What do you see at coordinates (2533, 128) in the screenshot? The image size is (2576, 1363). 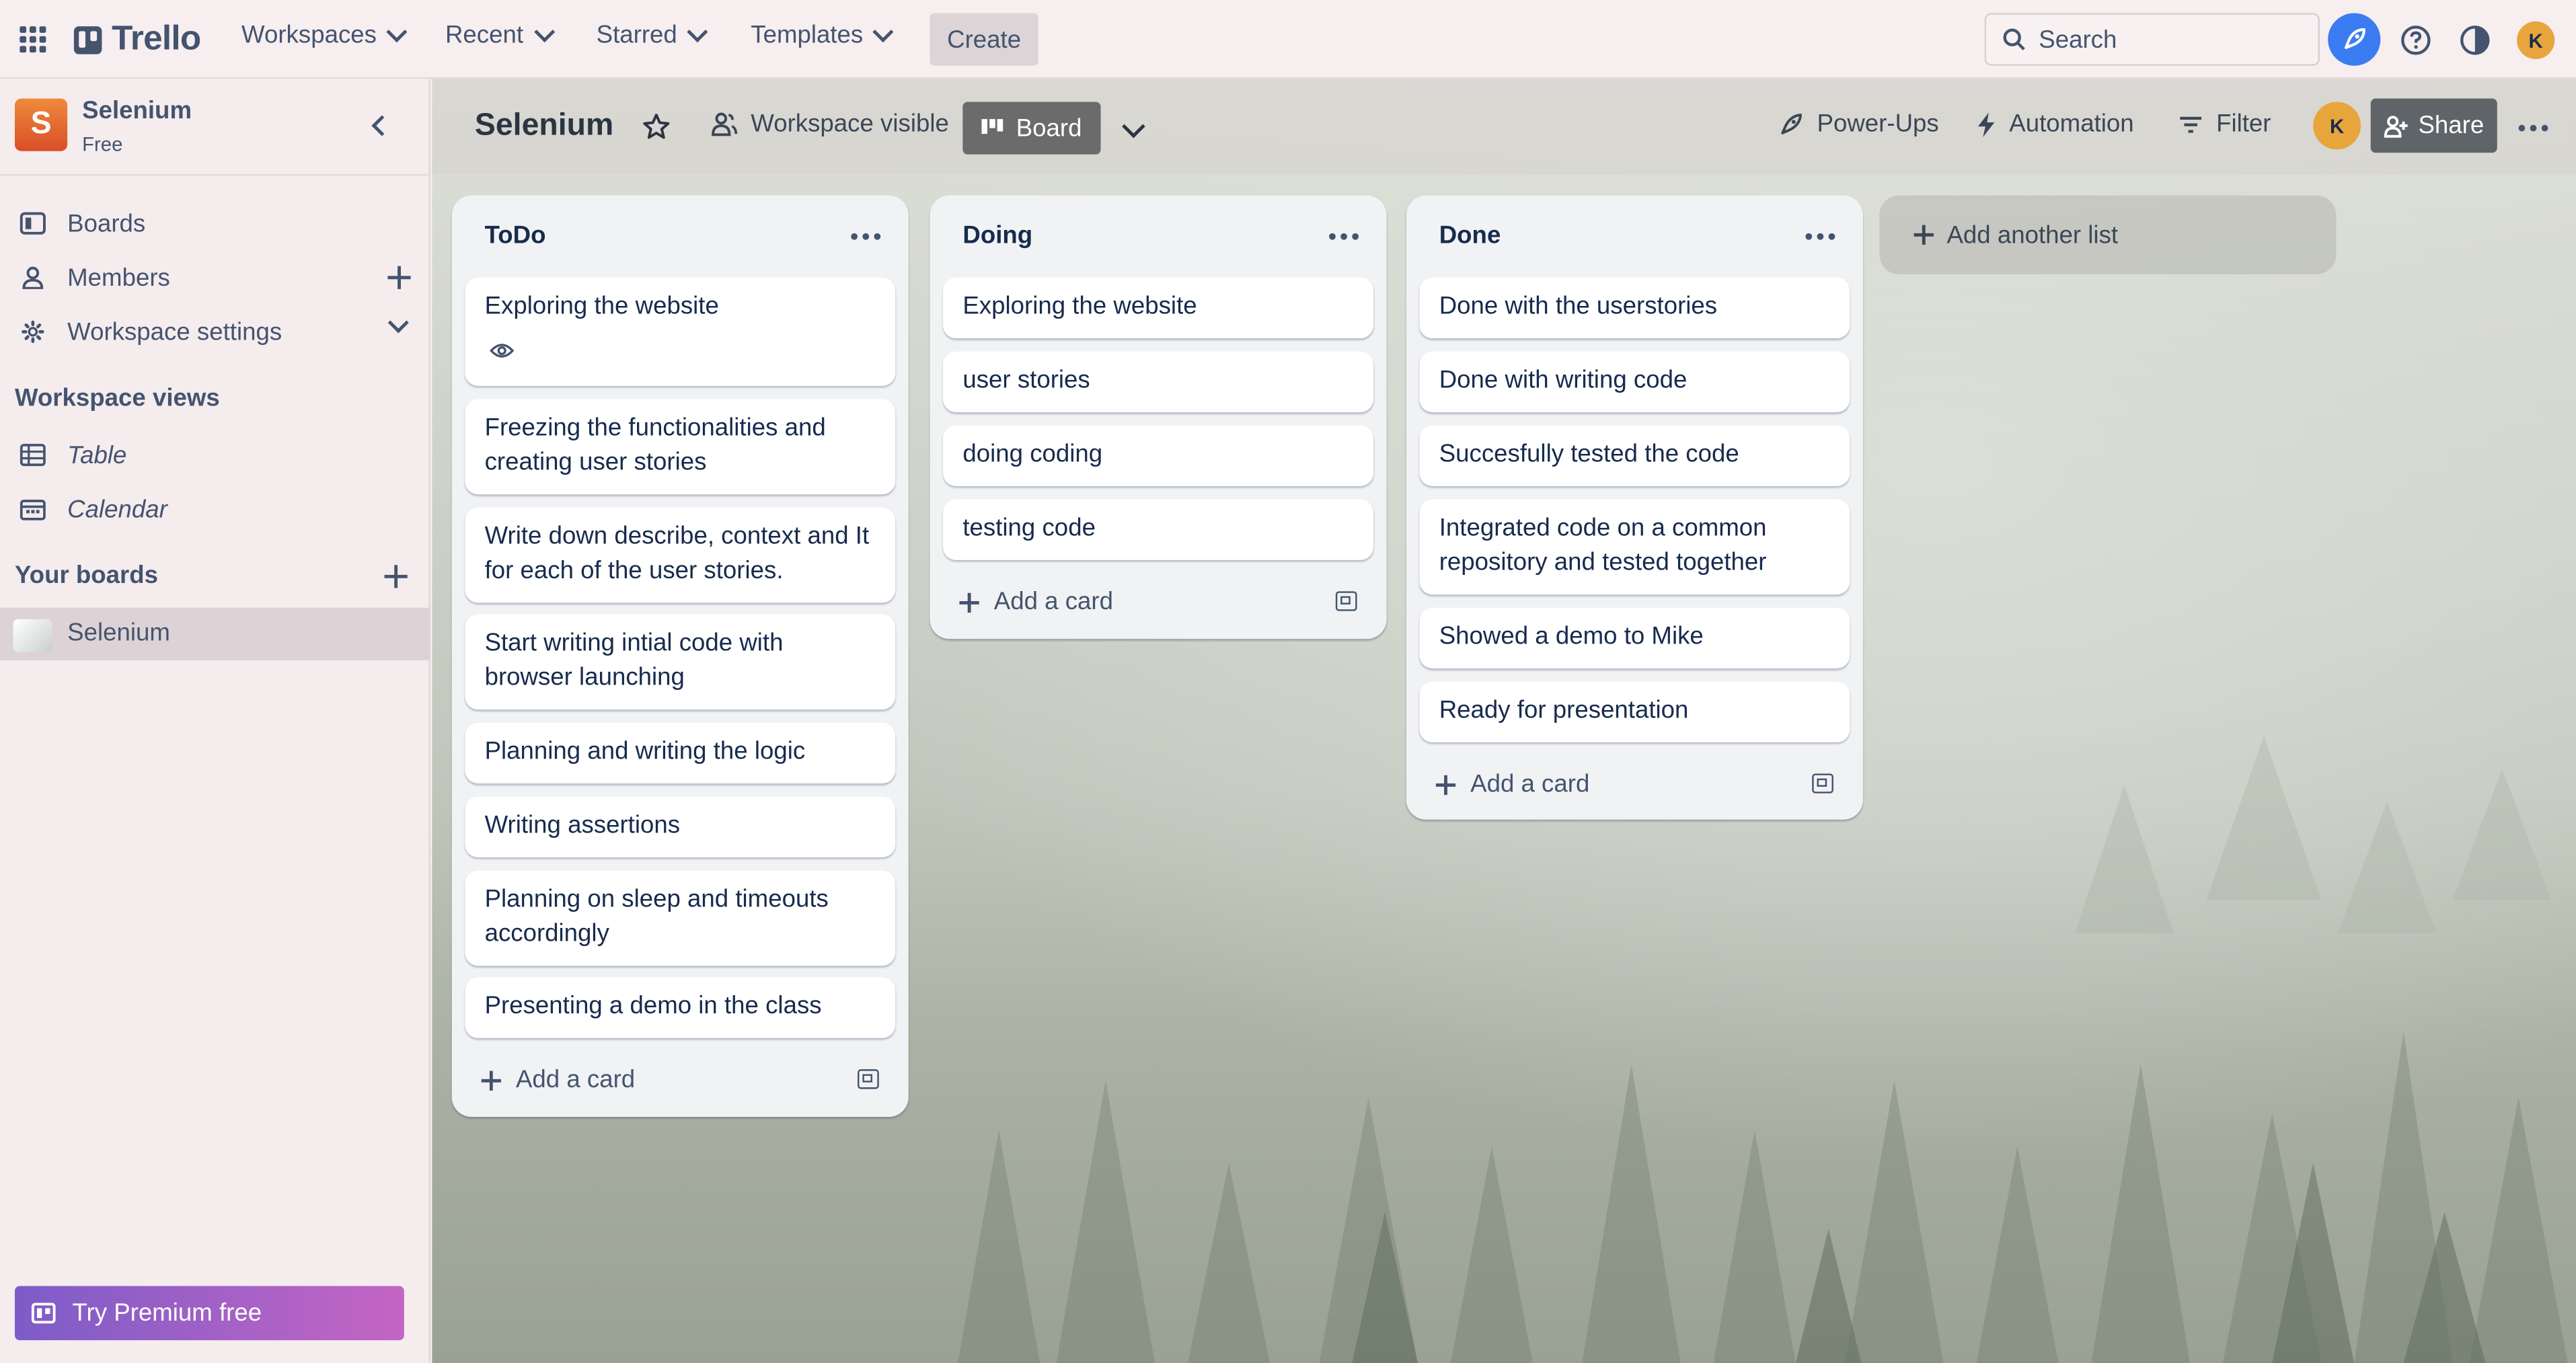 I see `board-menu-icon` at bounding box center [2533, 128].